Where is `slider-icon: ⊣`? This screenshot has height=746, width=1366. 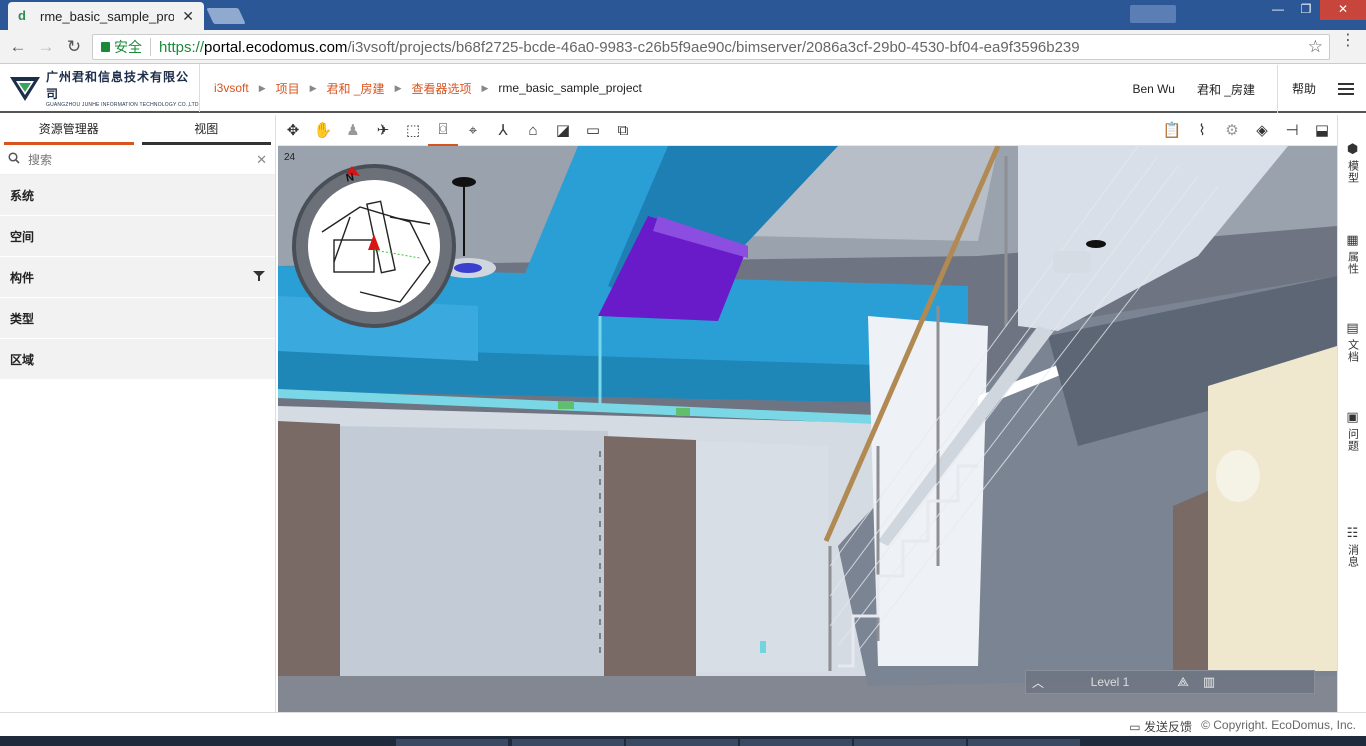 slider-icon: ⊣ is located at coordinates (1292, 130).